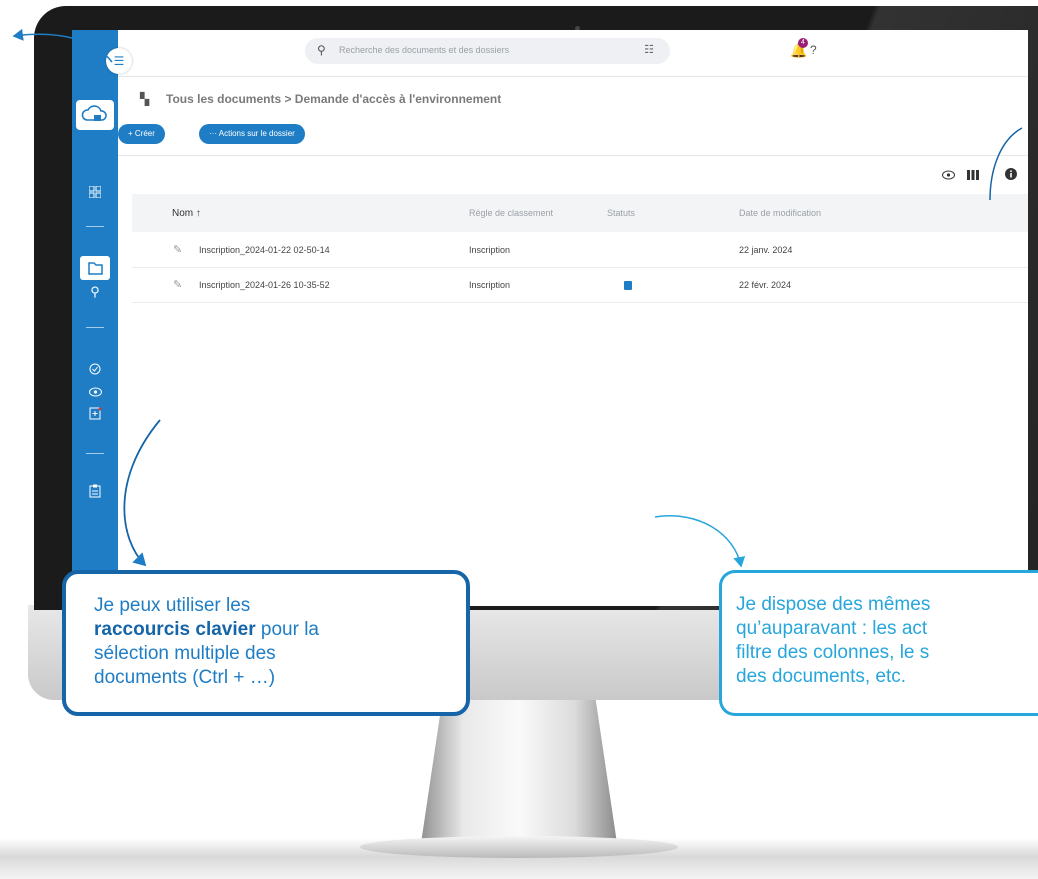 This screenshot has height=879, width=1038. Describe the element at coordinates (821, 676) in the screenshot. I see `callout-line: des documents, etc.` at that location.